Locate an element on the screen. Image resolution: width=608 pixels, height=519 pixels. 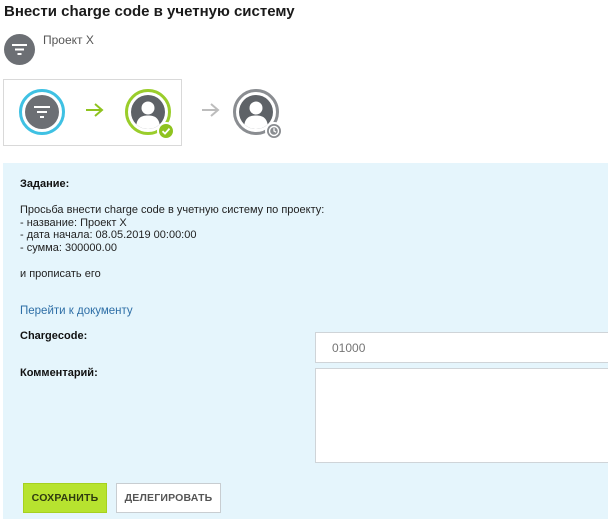
comment-label: Комментарий: is located at coordinates (59, 373).